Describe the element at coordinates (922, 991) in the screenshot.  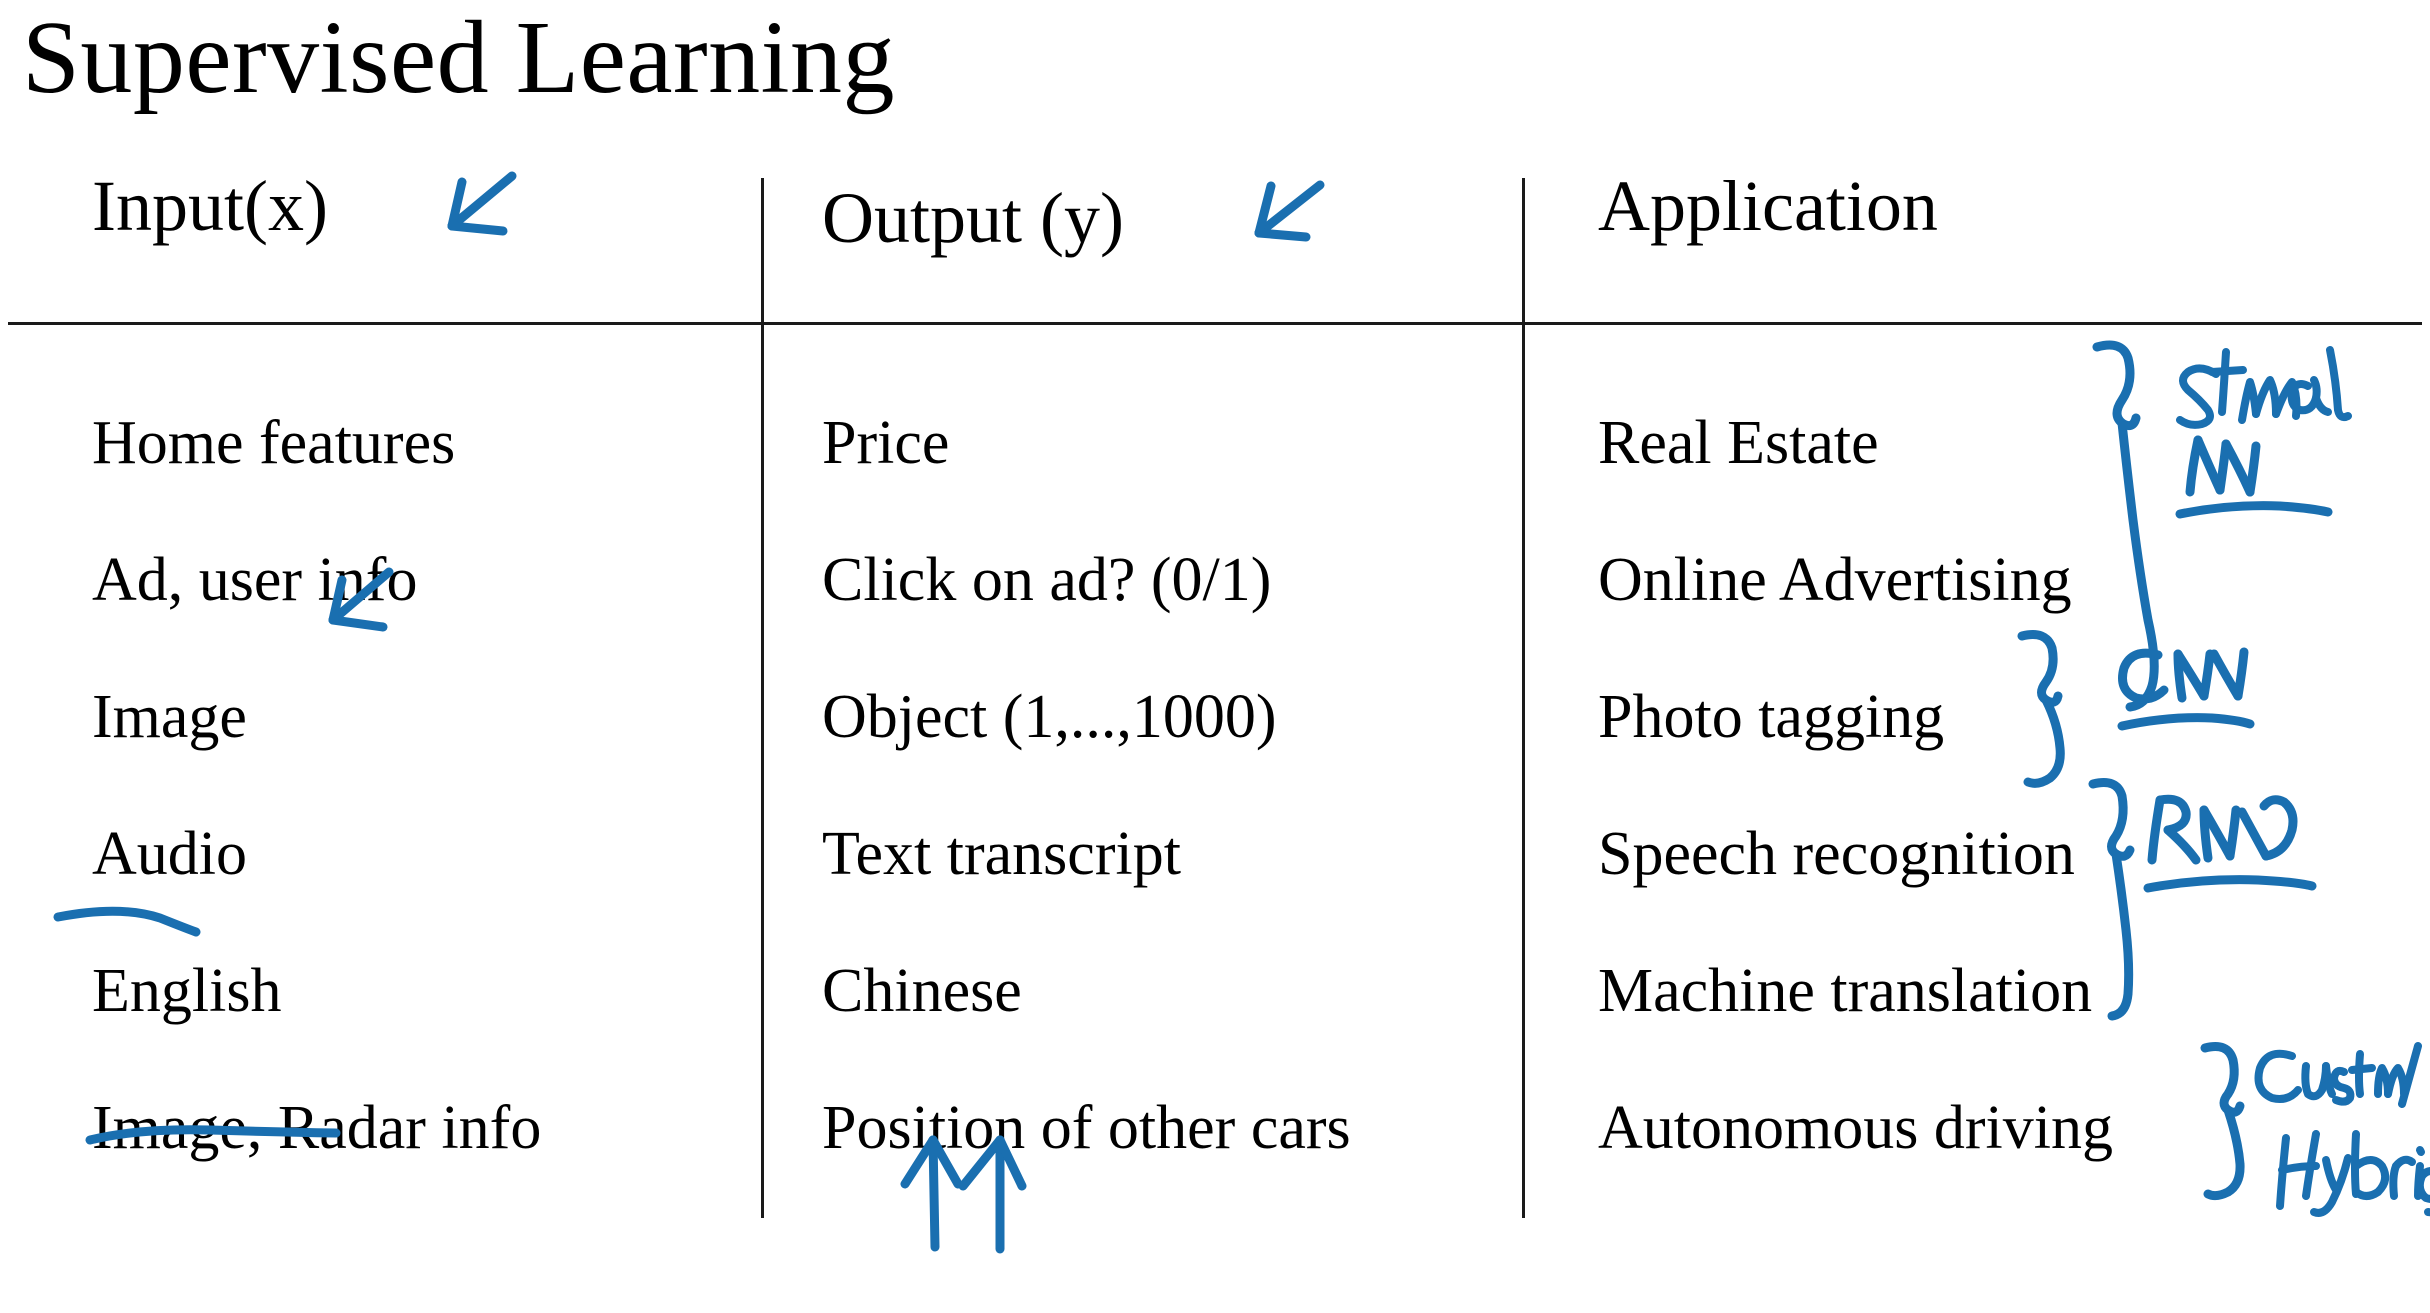
I see `cell-output-5: Chinese` at that location.